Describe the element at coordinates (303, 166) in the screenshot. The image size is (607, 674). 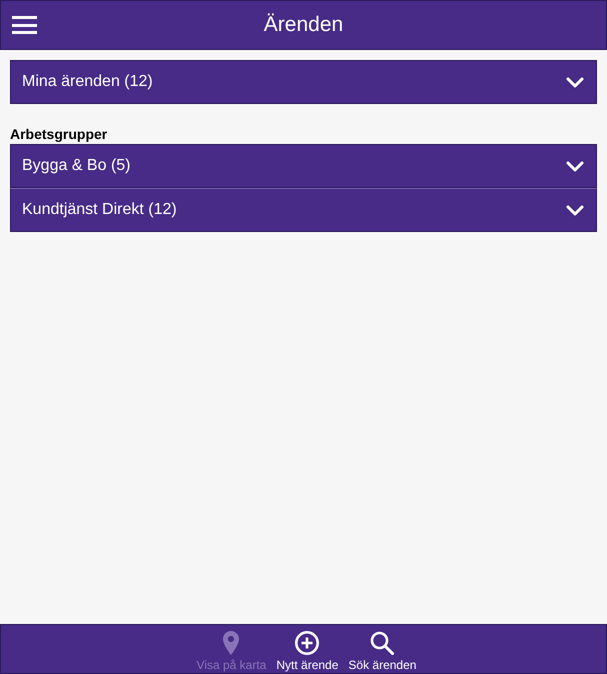
I see `accordion-header: Bygga & Bo (5)` at that location.